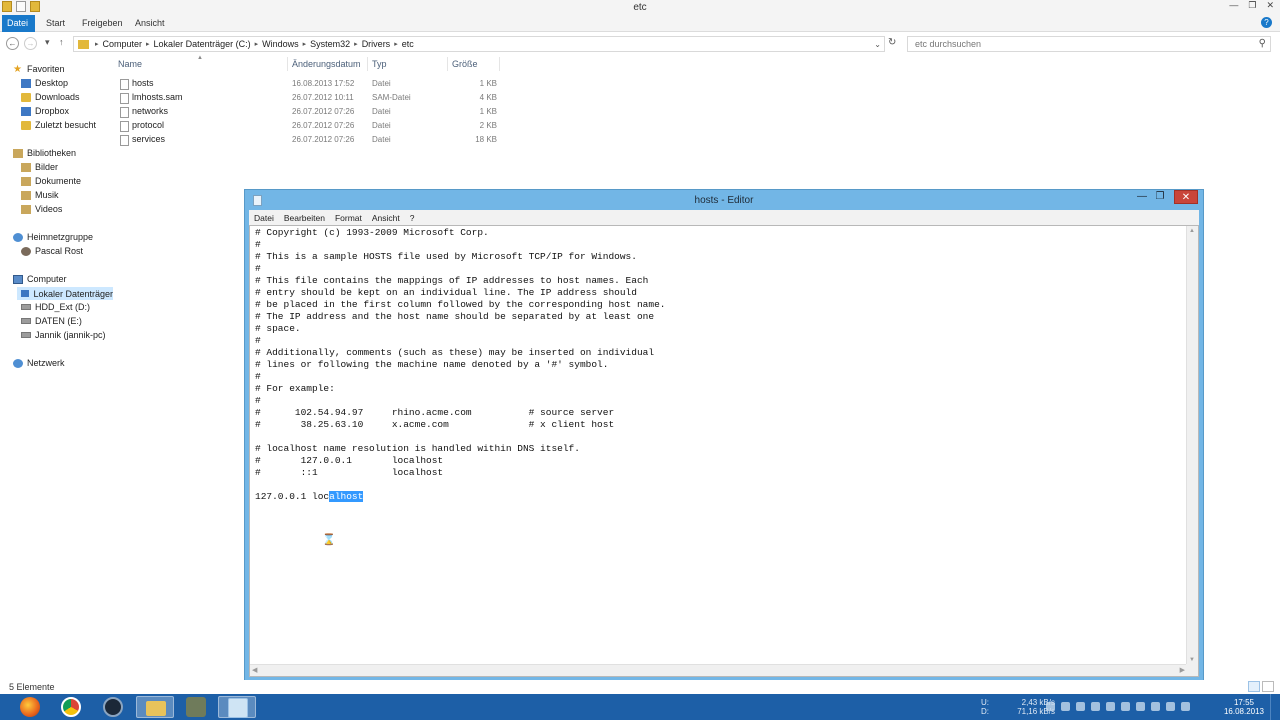 The height and width of the screenshot is (720, 1280). What do you see at coordinates (326, 64) in the screenshot?
I see `column-date: Änderungsdatum` at bounding box center [326, 64].